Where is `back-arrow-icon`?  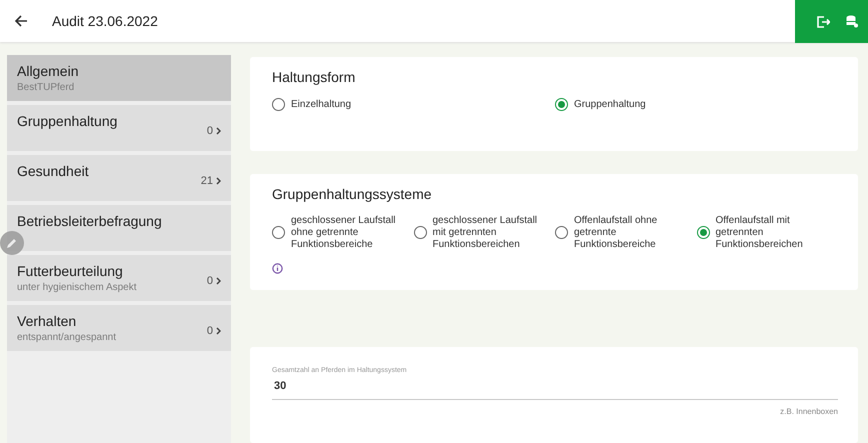
back-arrow-icon is located at coordinates (21, 21).